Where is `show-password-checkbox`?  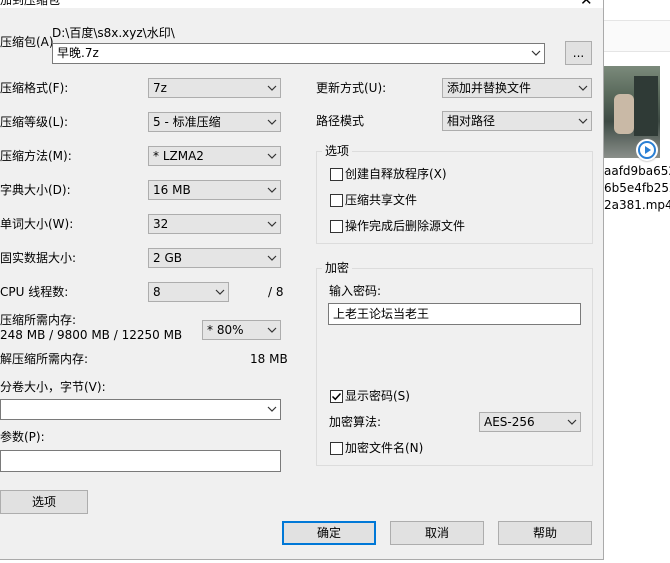 show-password-checkbox is located at coordinates (336, 396).